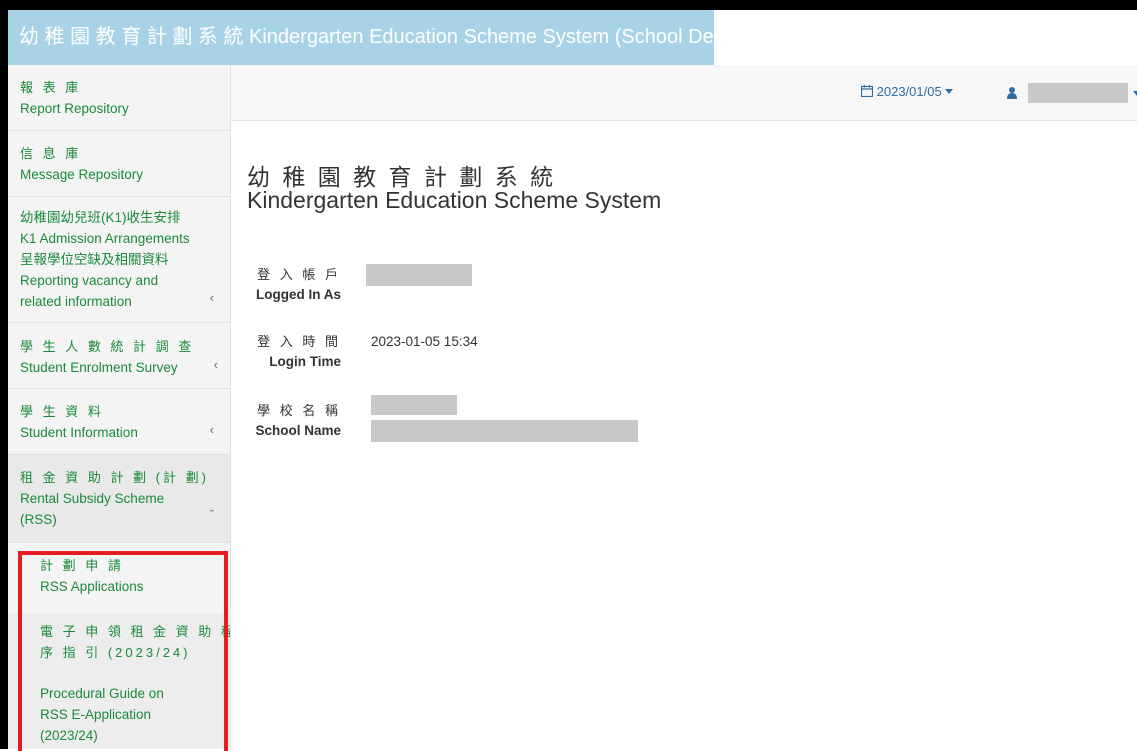 The image size is (1137, 751). Describe the element at coordinates (504, 418) in the screenshot. I see `field-value-school-name` at that location.